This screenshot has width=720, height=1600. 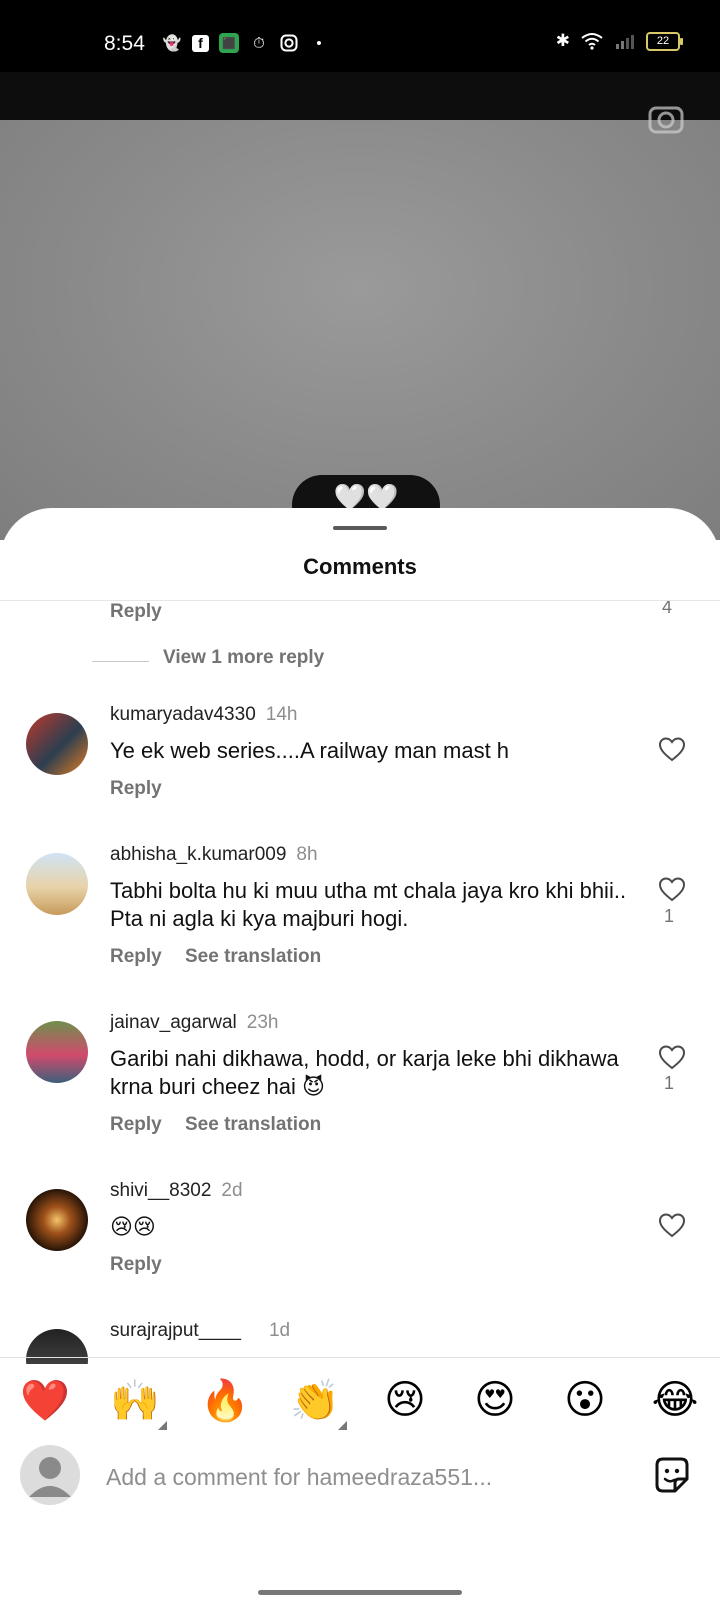 What do you see at coordinates (245, 43) in the screenshot?
I see `status-app-icons: 👻 f ⬛ ⏱ •` at bounding box center [245, 43].